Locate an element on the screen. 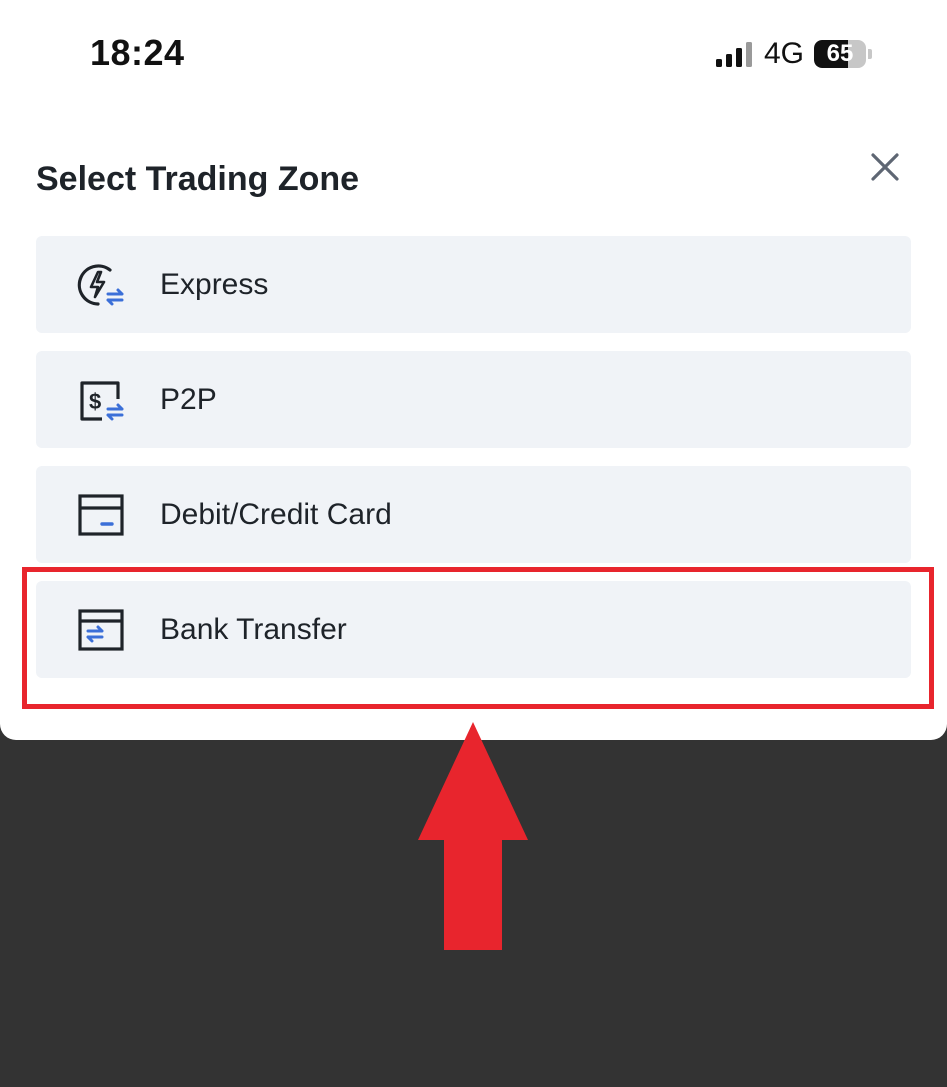 The height and width of the screenshot is (1087, 947). option-label: Express is located at coordinates (214, 284).